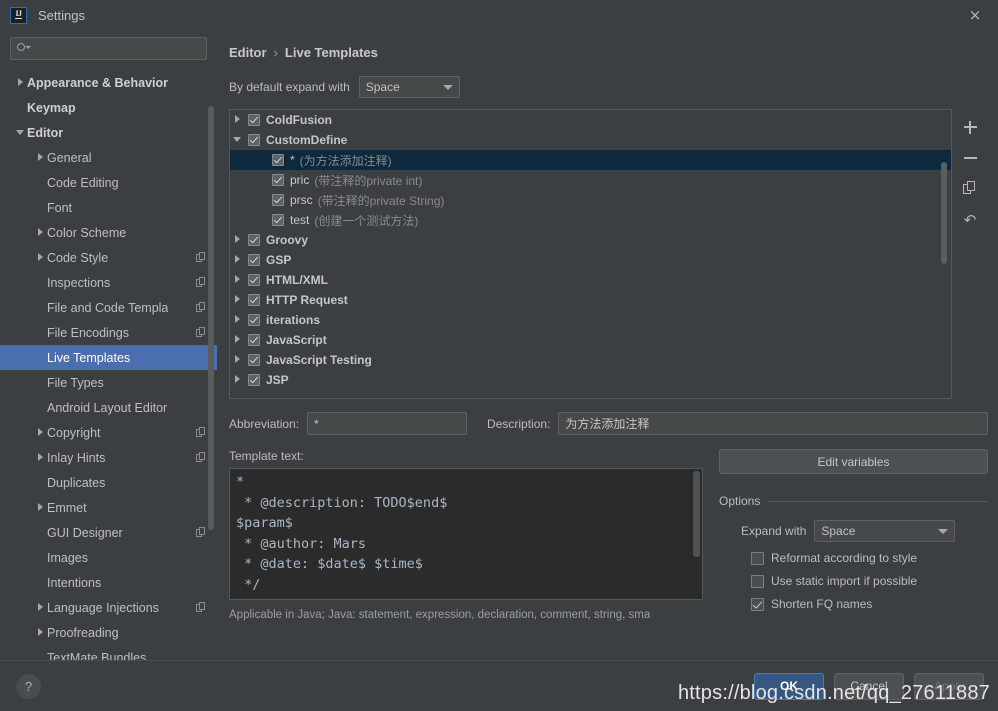  Describe the element at coordinates (108, 107) in the screenshot. I see `sidebar-item-keymap: Keymap` at that location.